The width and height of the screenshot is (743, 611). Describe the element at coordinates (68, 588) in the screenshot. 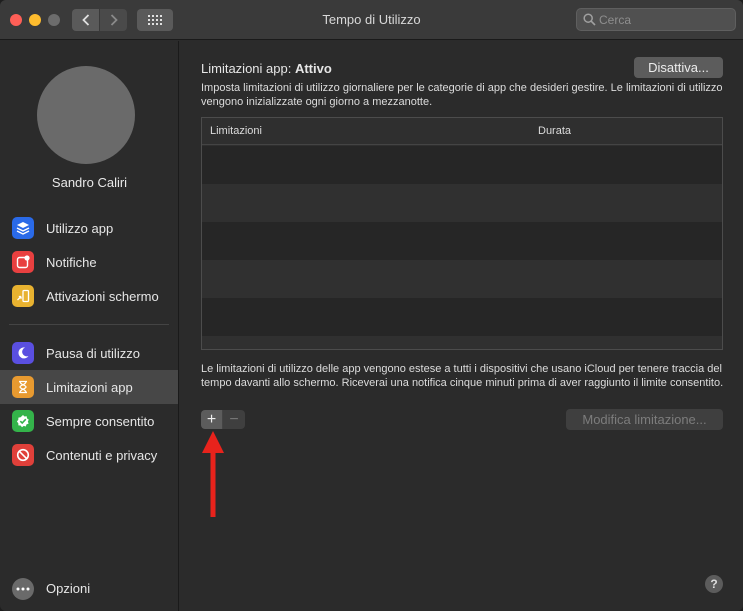

I see `options-button: Opzioni` at that location.